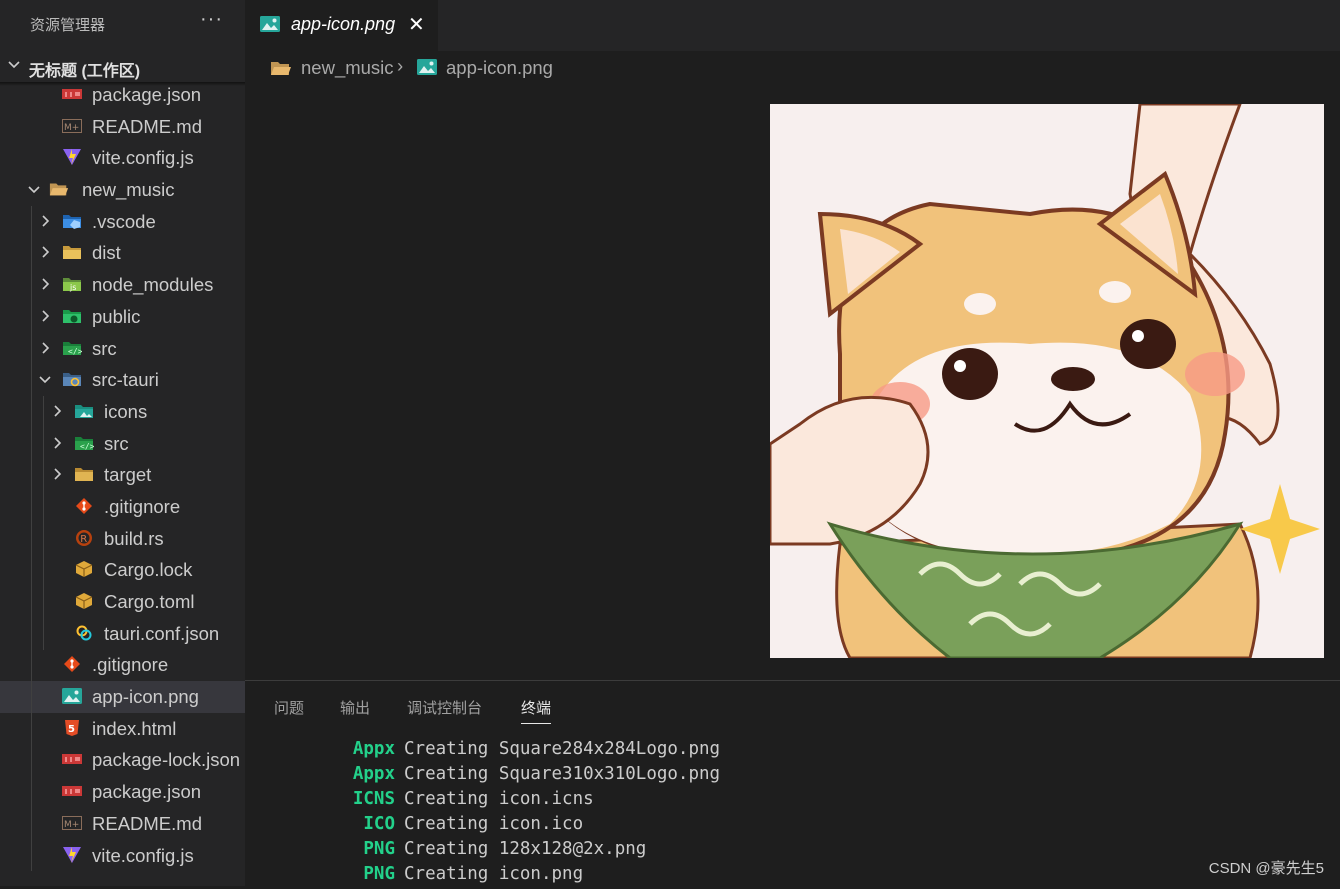 The image size is (1340, 889). What do you see at coordinates (122, 539) in the screenshot?
I see `file-tree-item: Rbuild.rs` at bounding box center [122, 539].